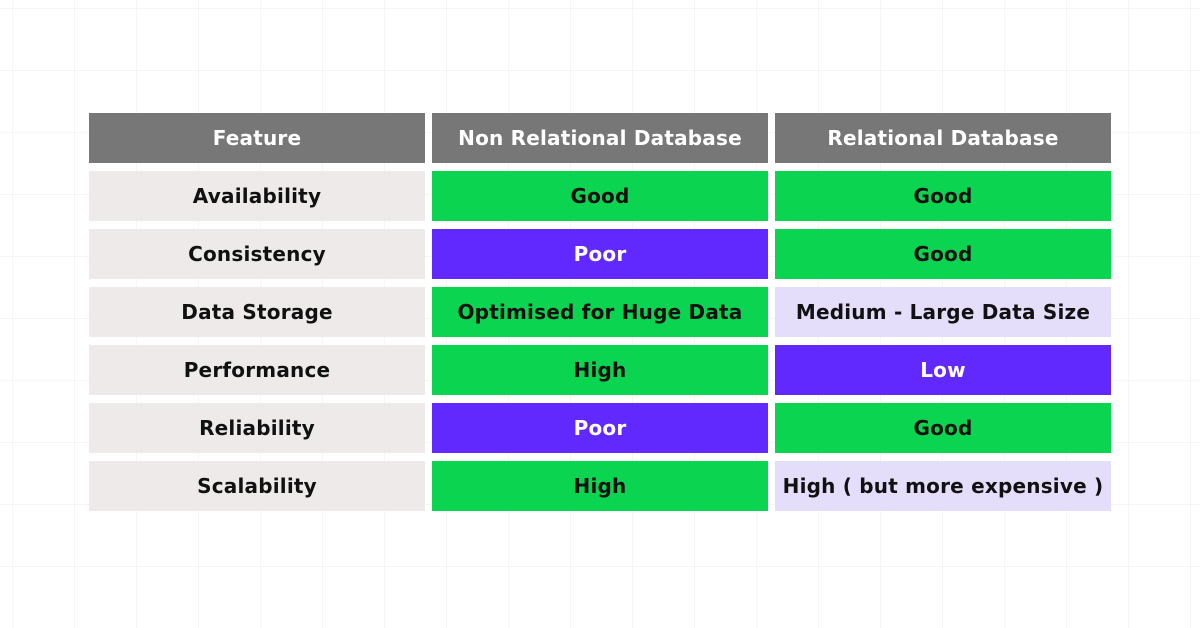 This screenshot has width=1200, height=628. What do you see at coordinates (257, 370) in the screenshot?
I see `feature-cell: Performance` at bounding box center [257, 370].